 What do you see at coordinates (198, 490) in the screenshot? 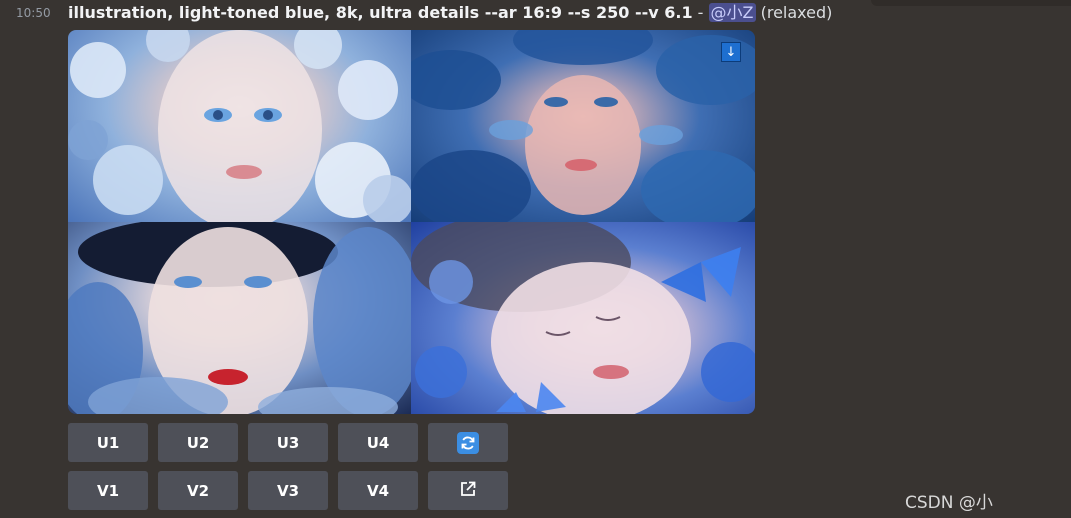
I see `variation-2-button: V2` at bounding box center [198, 490].